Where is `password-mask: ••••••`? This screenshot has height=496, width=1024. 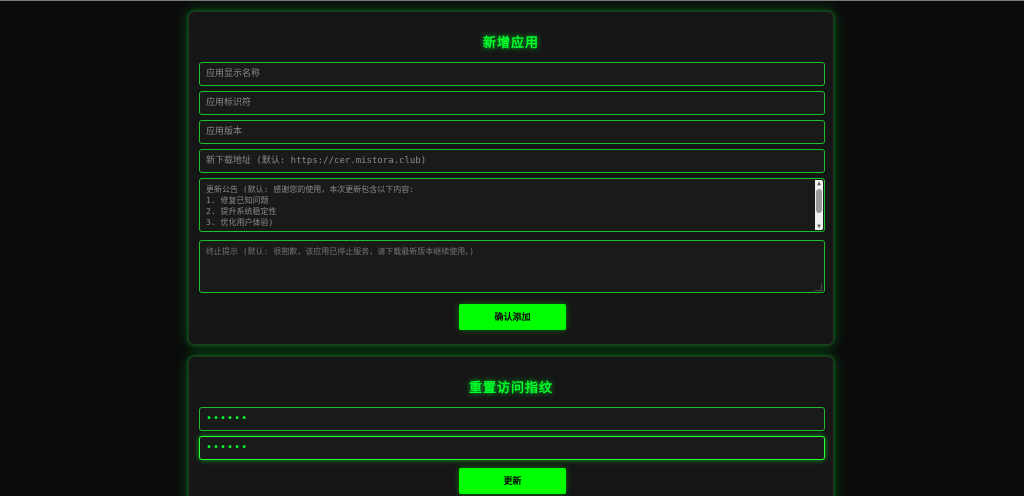 password-mask: •••••• is located at coordinates (227, 418).